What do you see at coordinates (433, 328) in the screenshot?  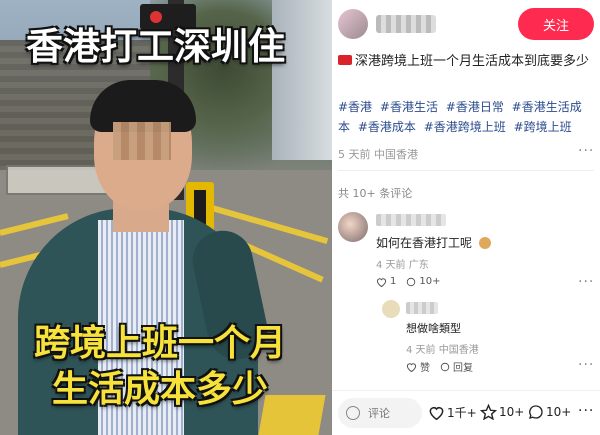 I see `reply-text: 想做啥類型` at bounding box center [433, 328].